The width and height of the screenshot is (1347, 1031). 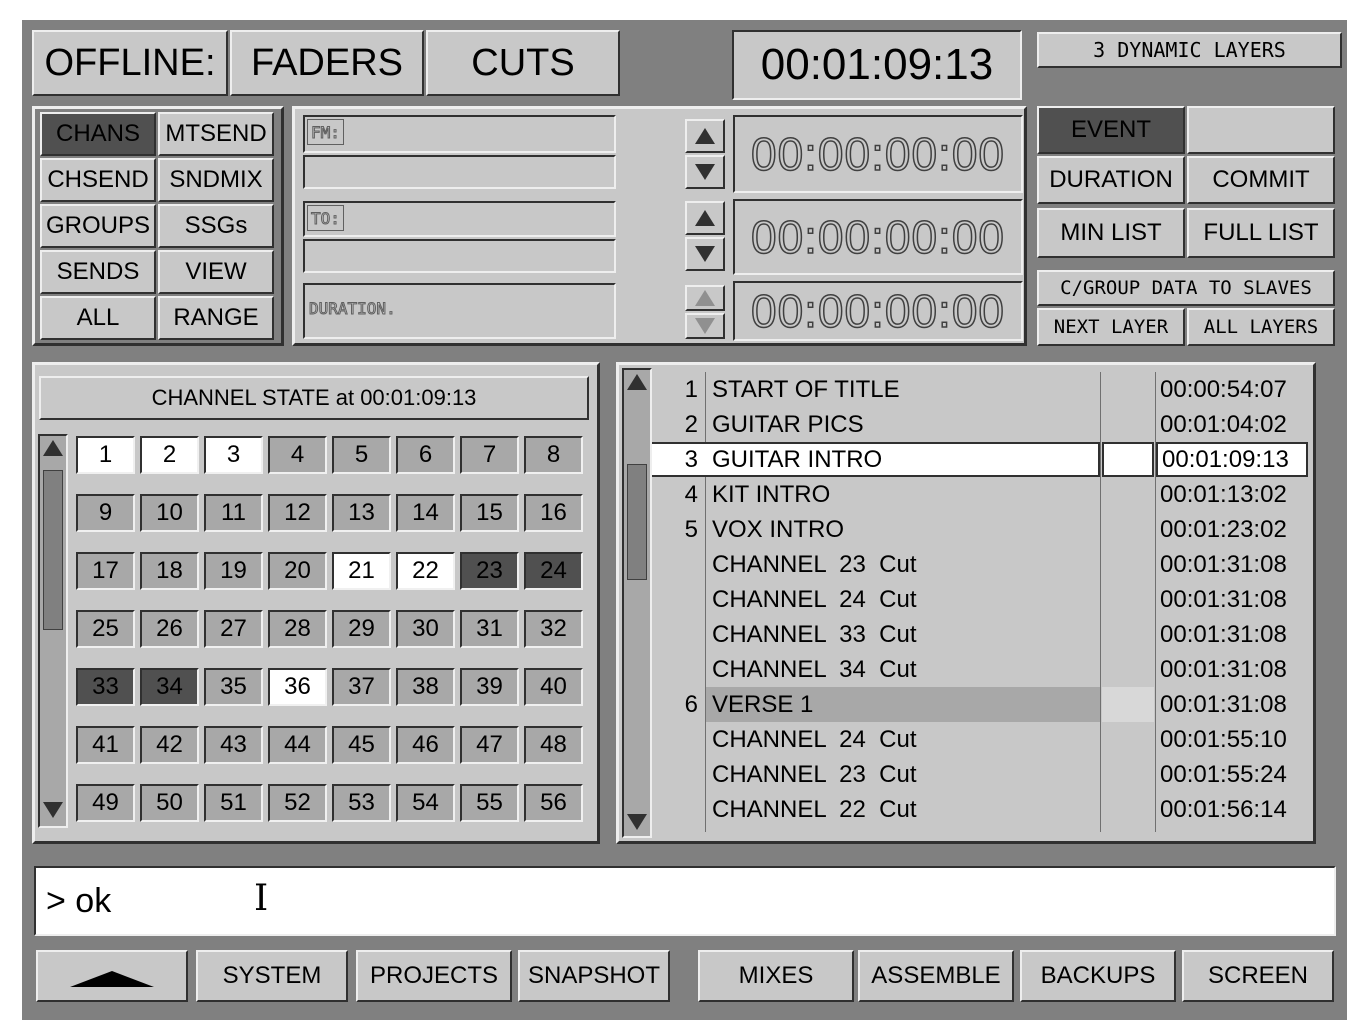 What do you see at coordinates (216, 180) in the screenshot?
I see `category-button-sndmix: SNDMIX` at bounding box center [216, 180].